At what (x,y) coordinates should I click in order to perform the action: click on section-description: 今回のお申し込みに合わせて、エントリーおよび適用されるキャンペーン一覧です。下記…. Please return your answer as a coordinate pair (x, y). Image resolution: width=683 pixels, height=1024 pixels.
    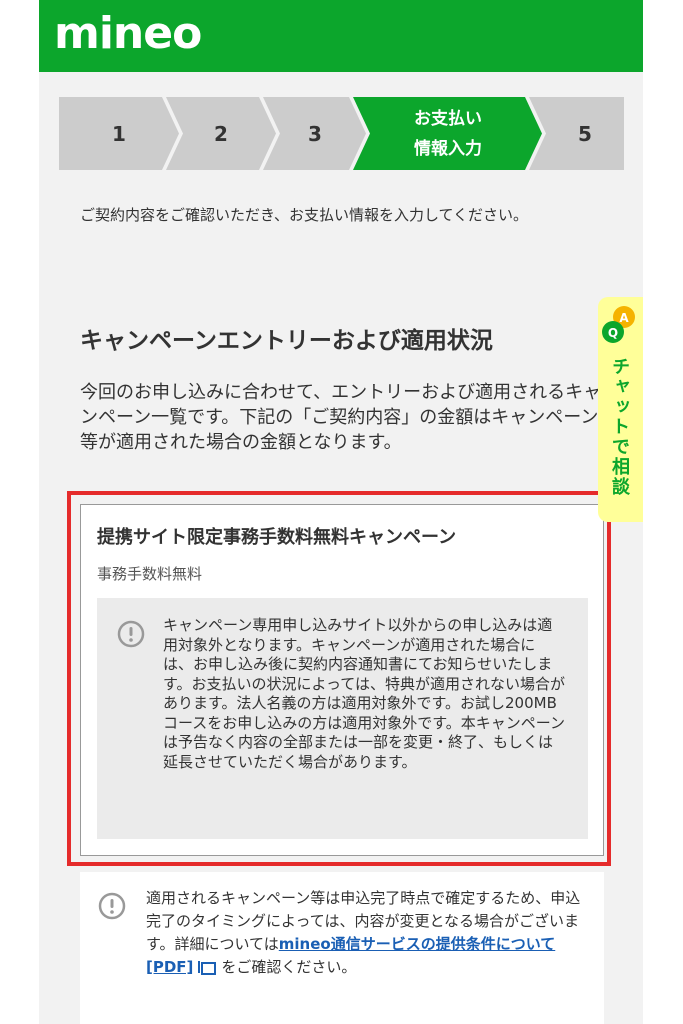
    Looking at the image, I should click on (341, 417).